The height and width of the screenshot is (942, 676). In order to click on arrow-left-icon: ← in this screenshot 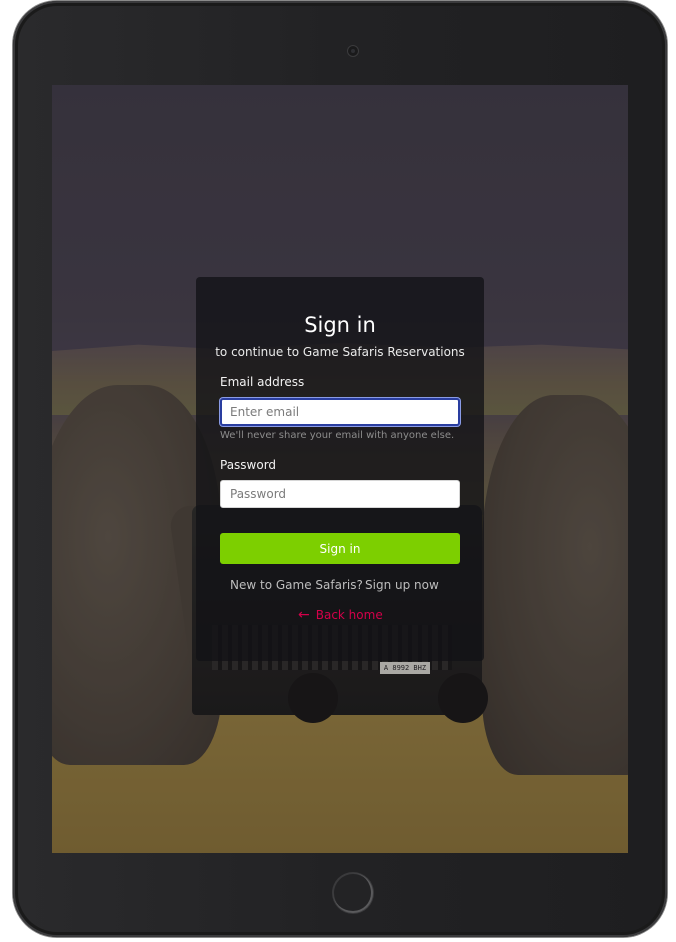, I will do `click(304, 615)`.